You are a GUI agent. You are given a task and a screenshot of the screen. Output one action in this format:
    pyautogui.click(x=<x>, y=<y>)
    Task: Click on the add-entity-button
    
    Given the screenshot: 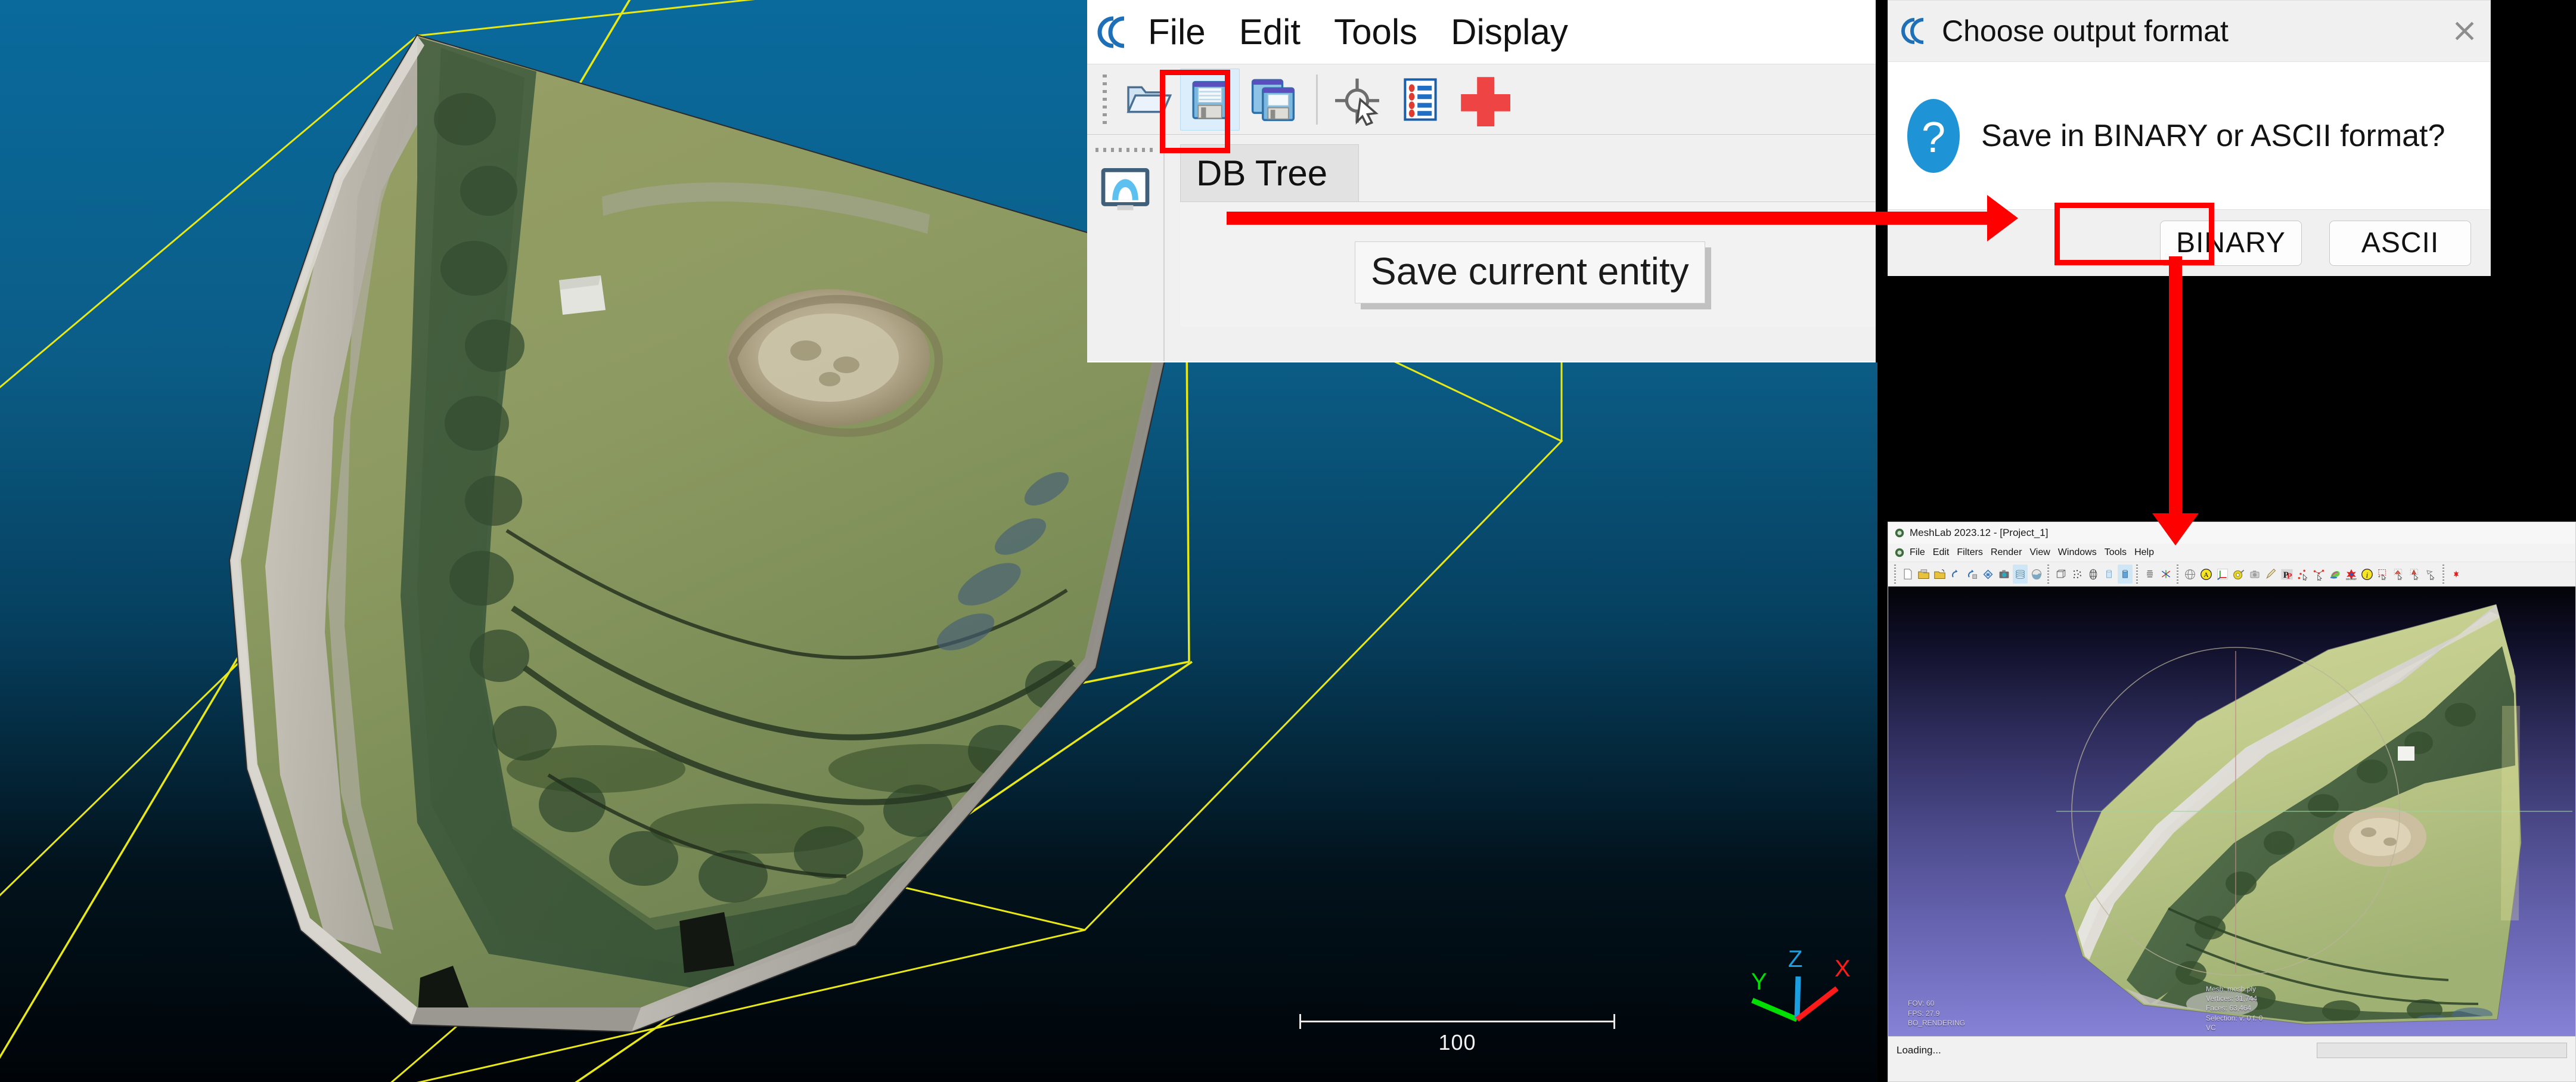 What is the action you would take?
    pyautogui.click(x=1483, y=100)
    